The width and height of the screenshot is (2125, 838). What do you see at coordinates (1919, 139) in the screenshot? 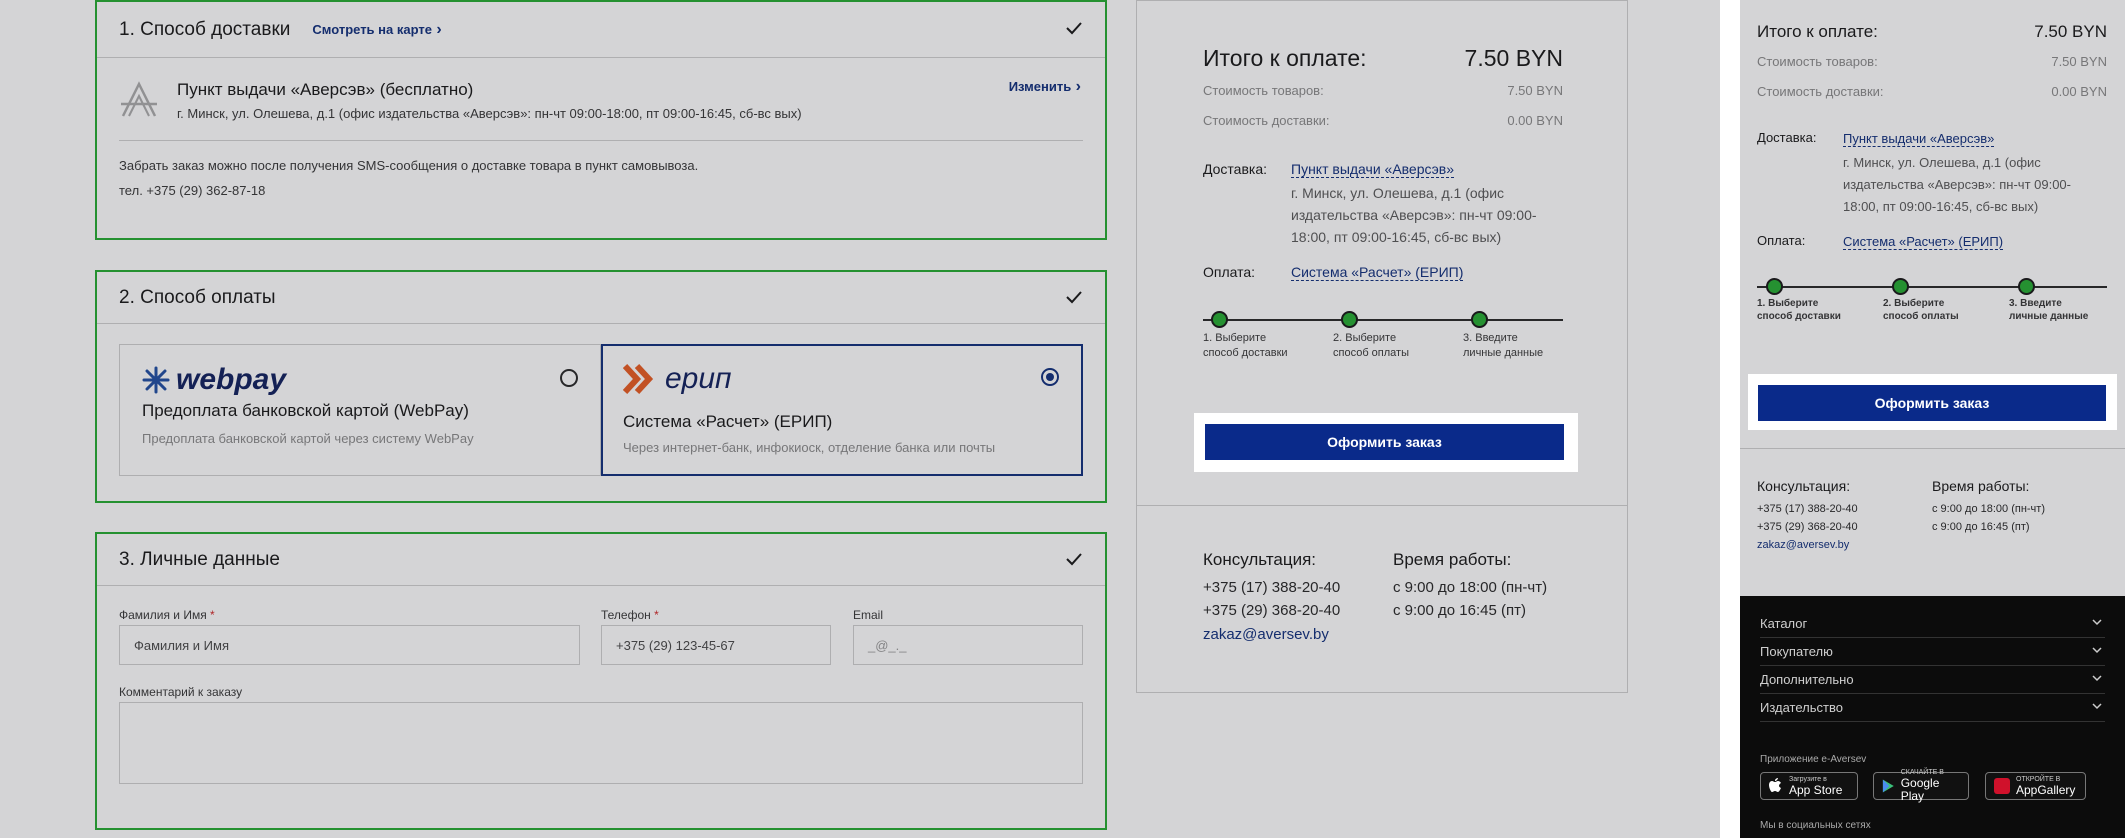
I see `m-delivery-link: Пункт выдачи «Аверсэв»` at bounding box center [1919, 139].